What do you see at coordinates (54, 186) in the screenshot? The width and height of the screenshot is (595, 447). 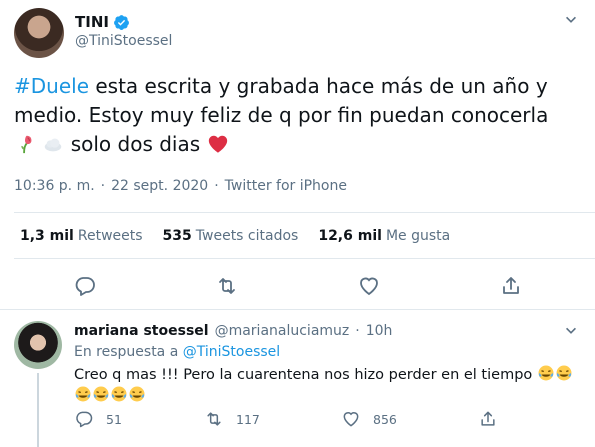 I see `tweet-time: 10:36 p. m.` at bounding box center [54, 186].